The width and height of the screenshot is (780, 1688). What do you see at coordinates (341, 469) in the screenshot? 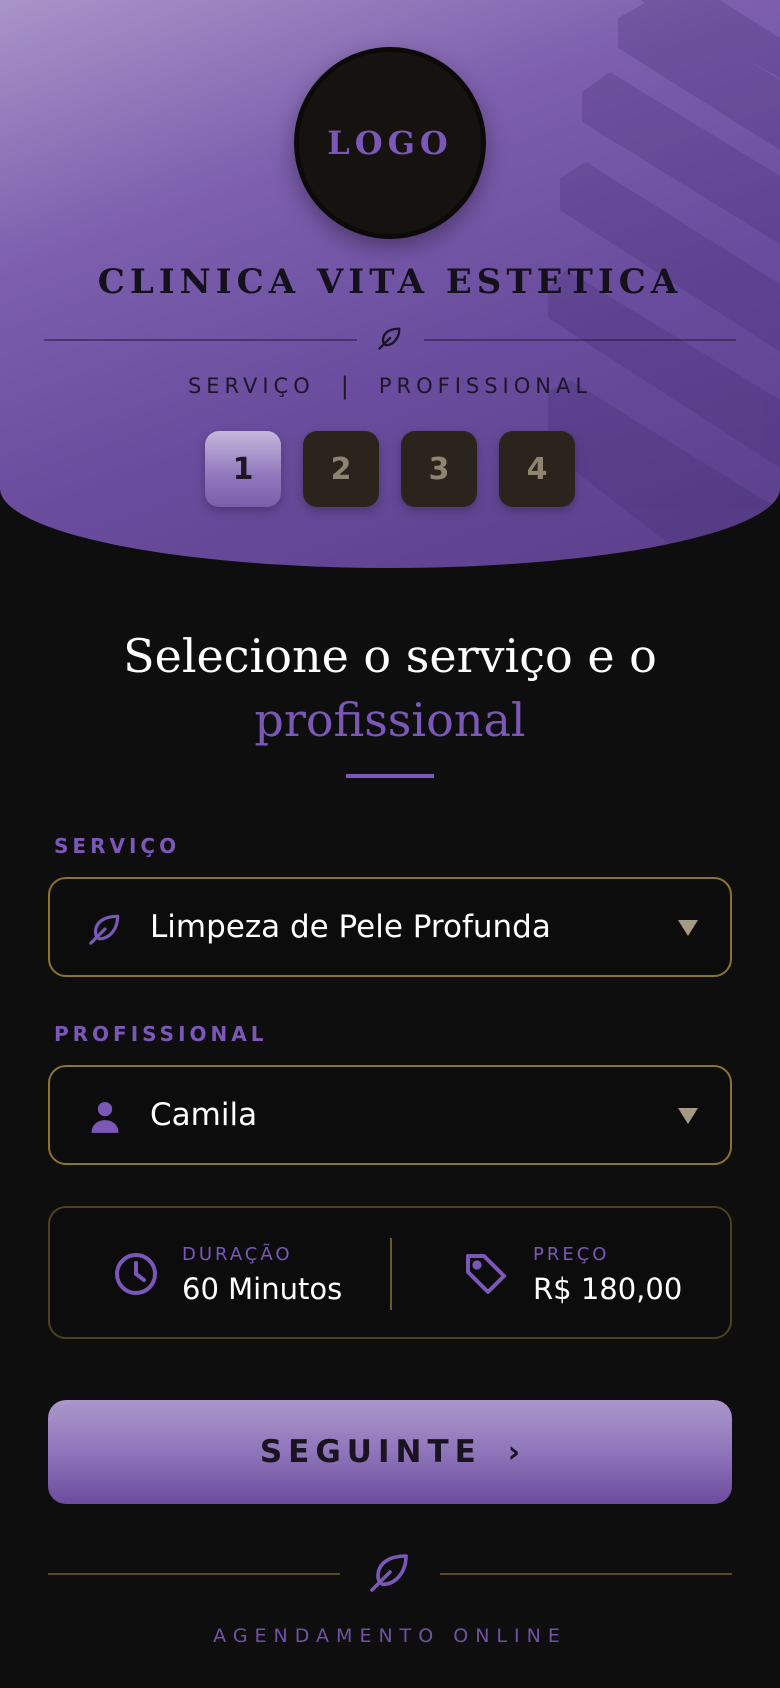
I see `step-2: 2` at bounding box center [341, 469].